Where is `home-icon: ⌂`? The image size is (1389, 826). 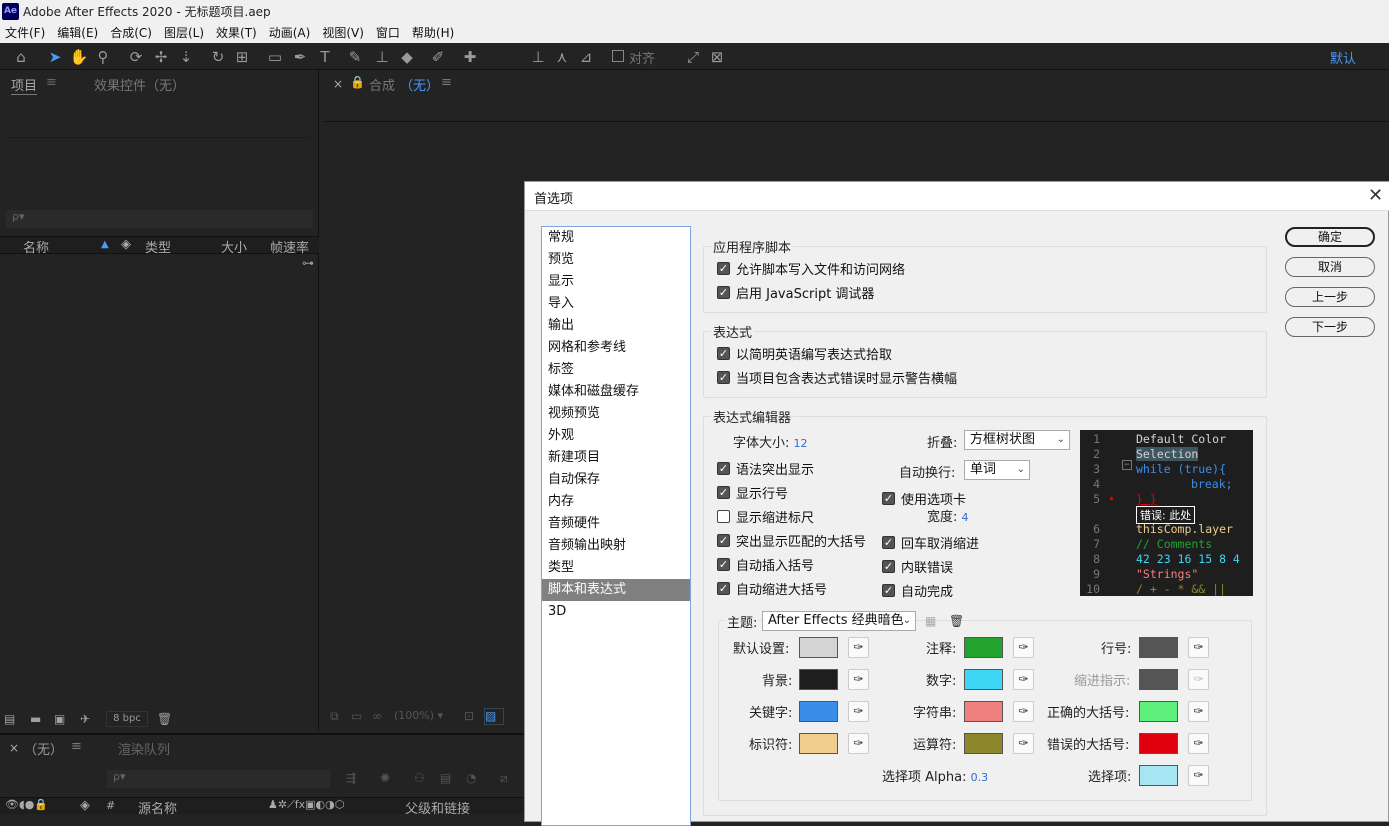 home-icon: ⌂ is located at coordinates (21, 57).